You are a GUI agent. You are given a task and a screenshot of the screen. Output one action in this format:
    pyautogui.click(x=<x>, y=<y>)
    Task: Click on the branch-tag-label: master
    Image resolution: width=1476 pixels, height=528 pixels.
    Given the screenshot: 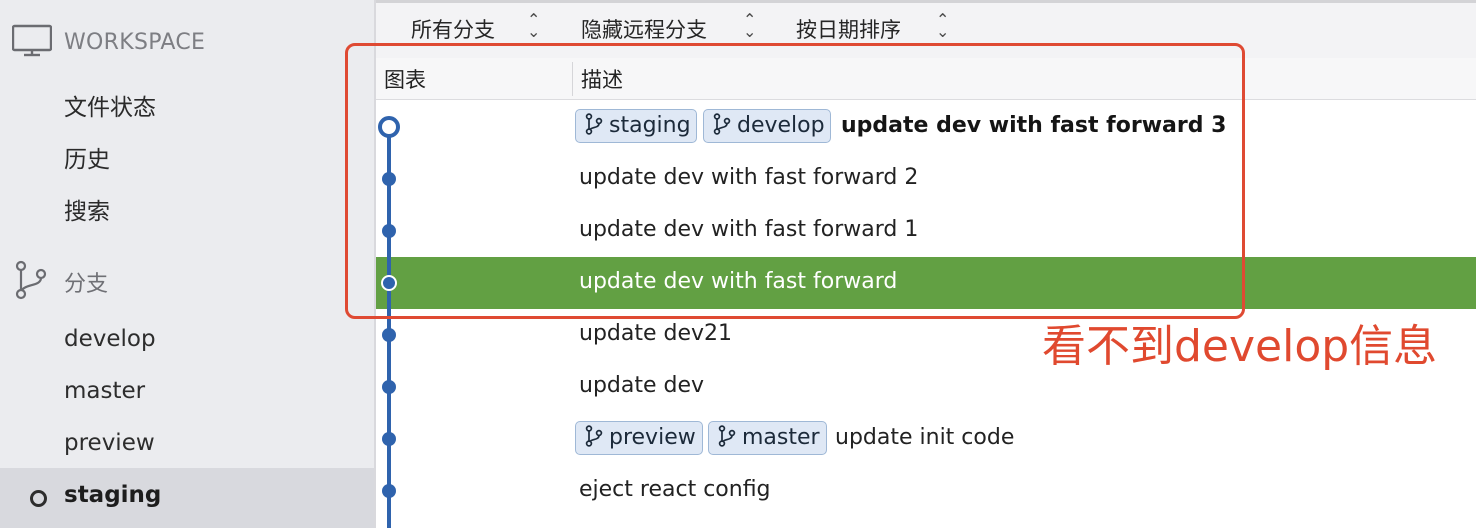 What is the action you would take?
    pyautogui.click(x=781, y=437)
    